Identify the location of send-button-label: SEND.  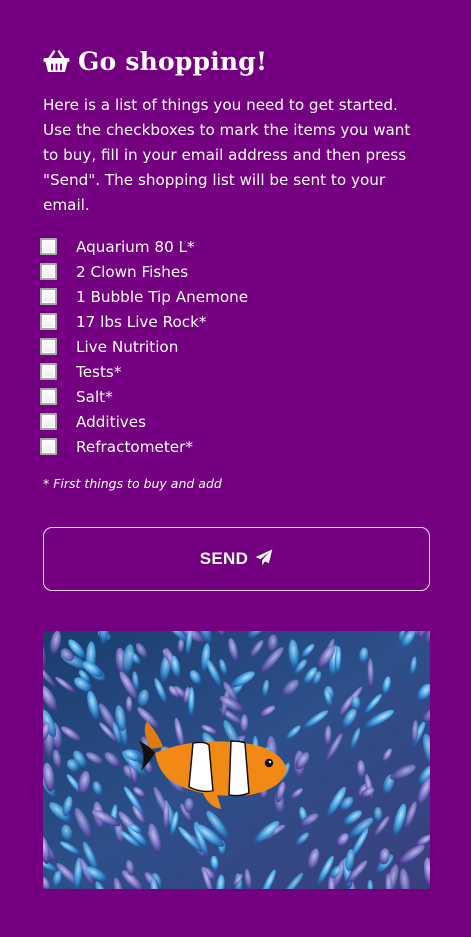
(224, 558).